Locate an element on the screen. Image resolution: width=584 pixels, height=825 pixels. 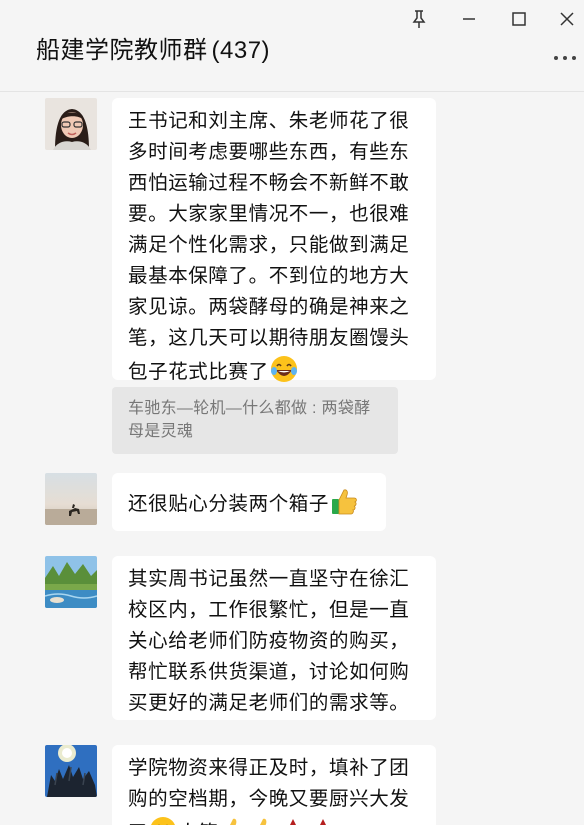
message-bubble: 还很贴心分装两个箱子 is located at coordinates (249, 502).